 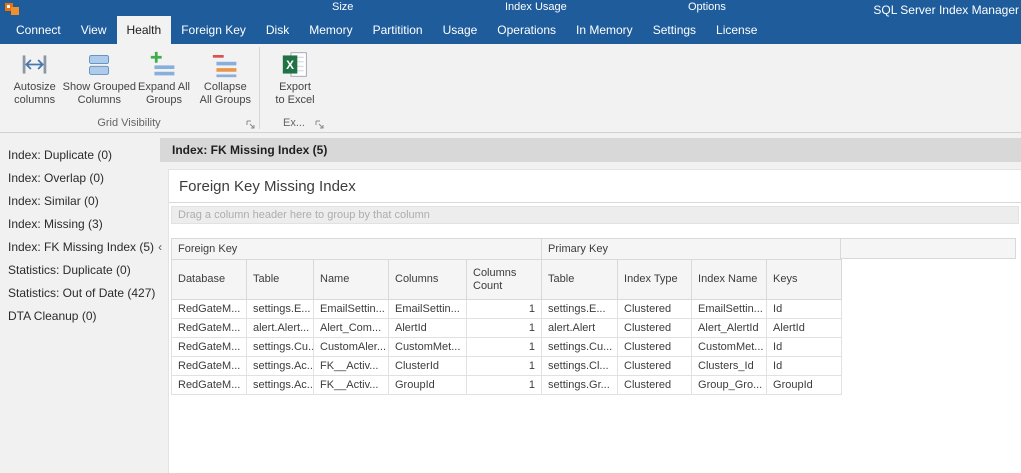 I want to click on grid-cell: alert.Alert, so click(x=580, y=328).